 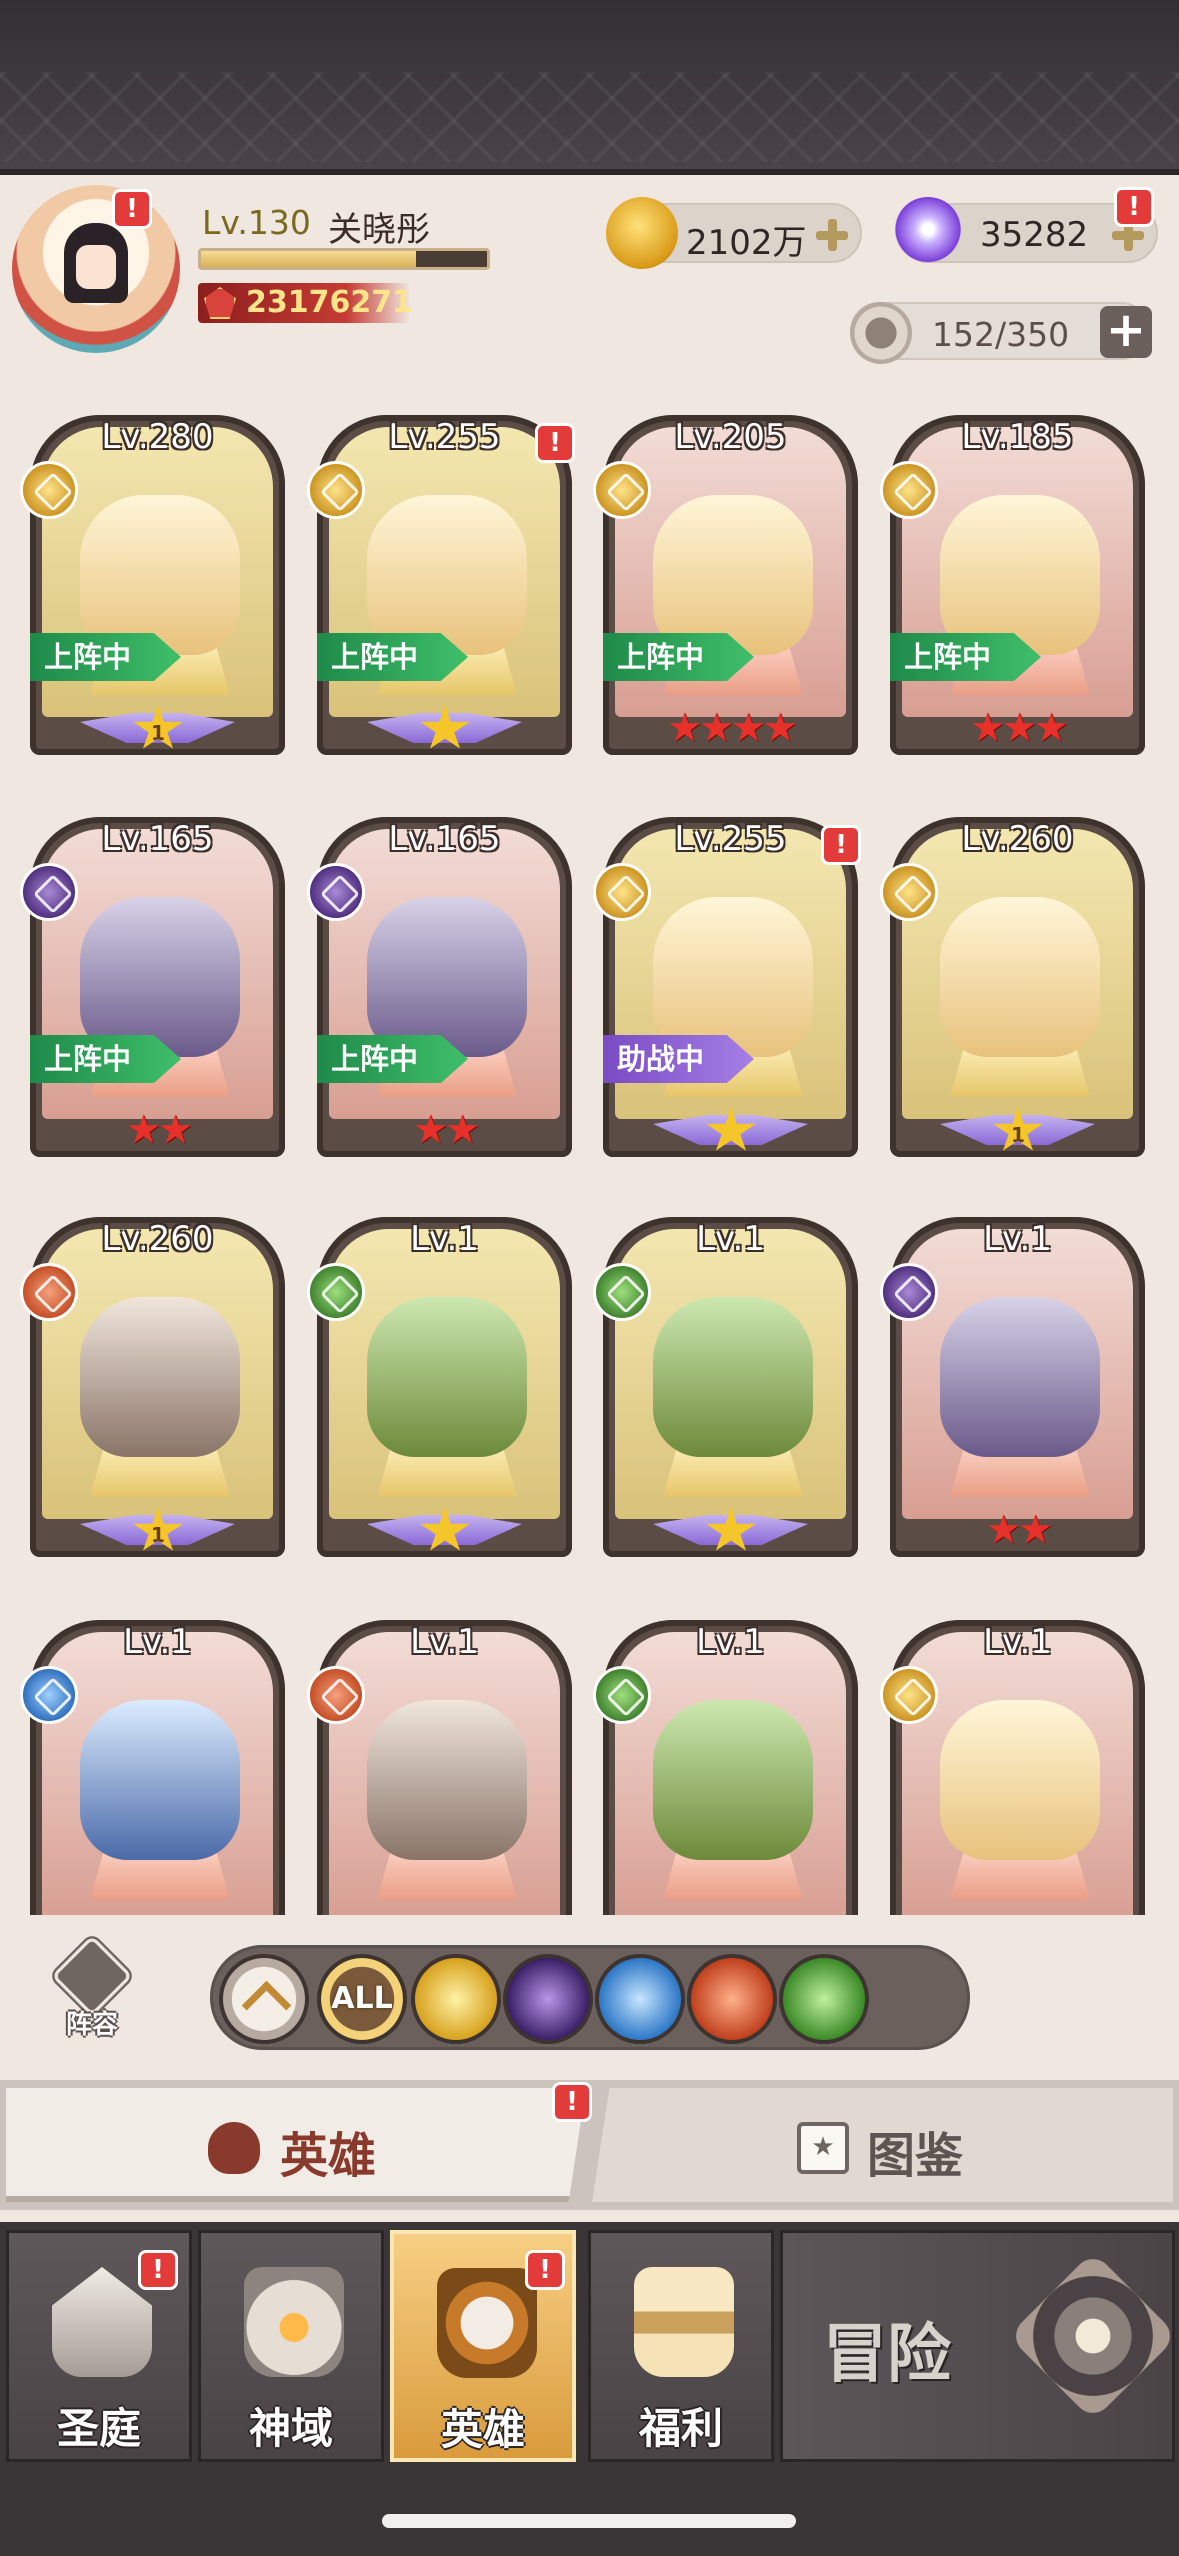 What do you see at coordinates (1019, 728) in the screenshot?
I see `hero-stars: ★★★` at bounding box center [1019, 728].